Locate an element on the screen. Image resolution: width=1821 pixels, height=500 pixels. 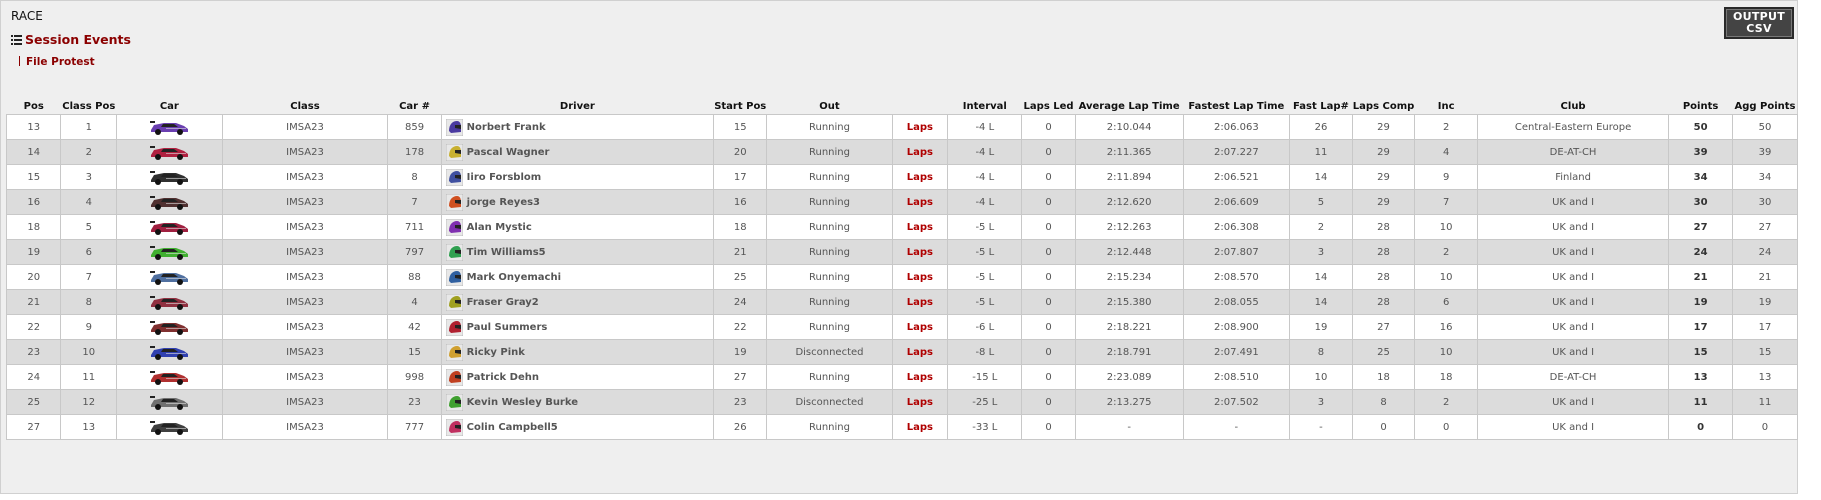
class-pos-value: 10 is located at coordinates (89, 352).